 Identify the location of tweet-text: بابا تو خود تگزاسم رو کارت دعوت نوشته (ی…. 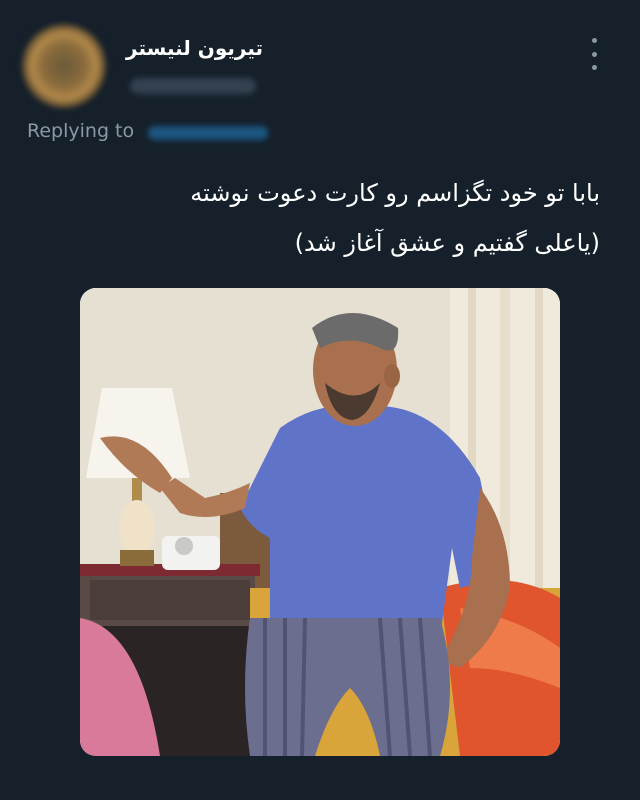
(320, 218).